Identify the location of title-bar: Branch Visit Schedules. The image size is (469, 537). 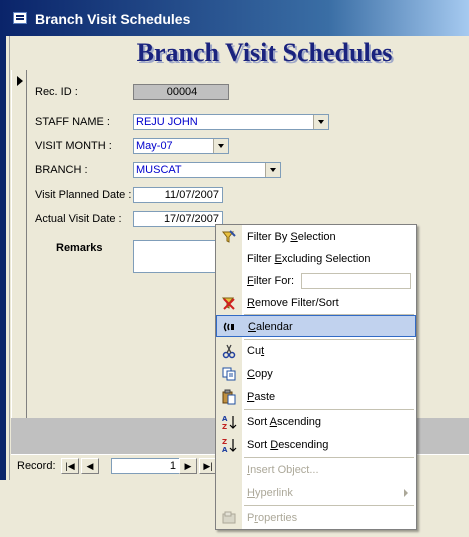
(234, 18).